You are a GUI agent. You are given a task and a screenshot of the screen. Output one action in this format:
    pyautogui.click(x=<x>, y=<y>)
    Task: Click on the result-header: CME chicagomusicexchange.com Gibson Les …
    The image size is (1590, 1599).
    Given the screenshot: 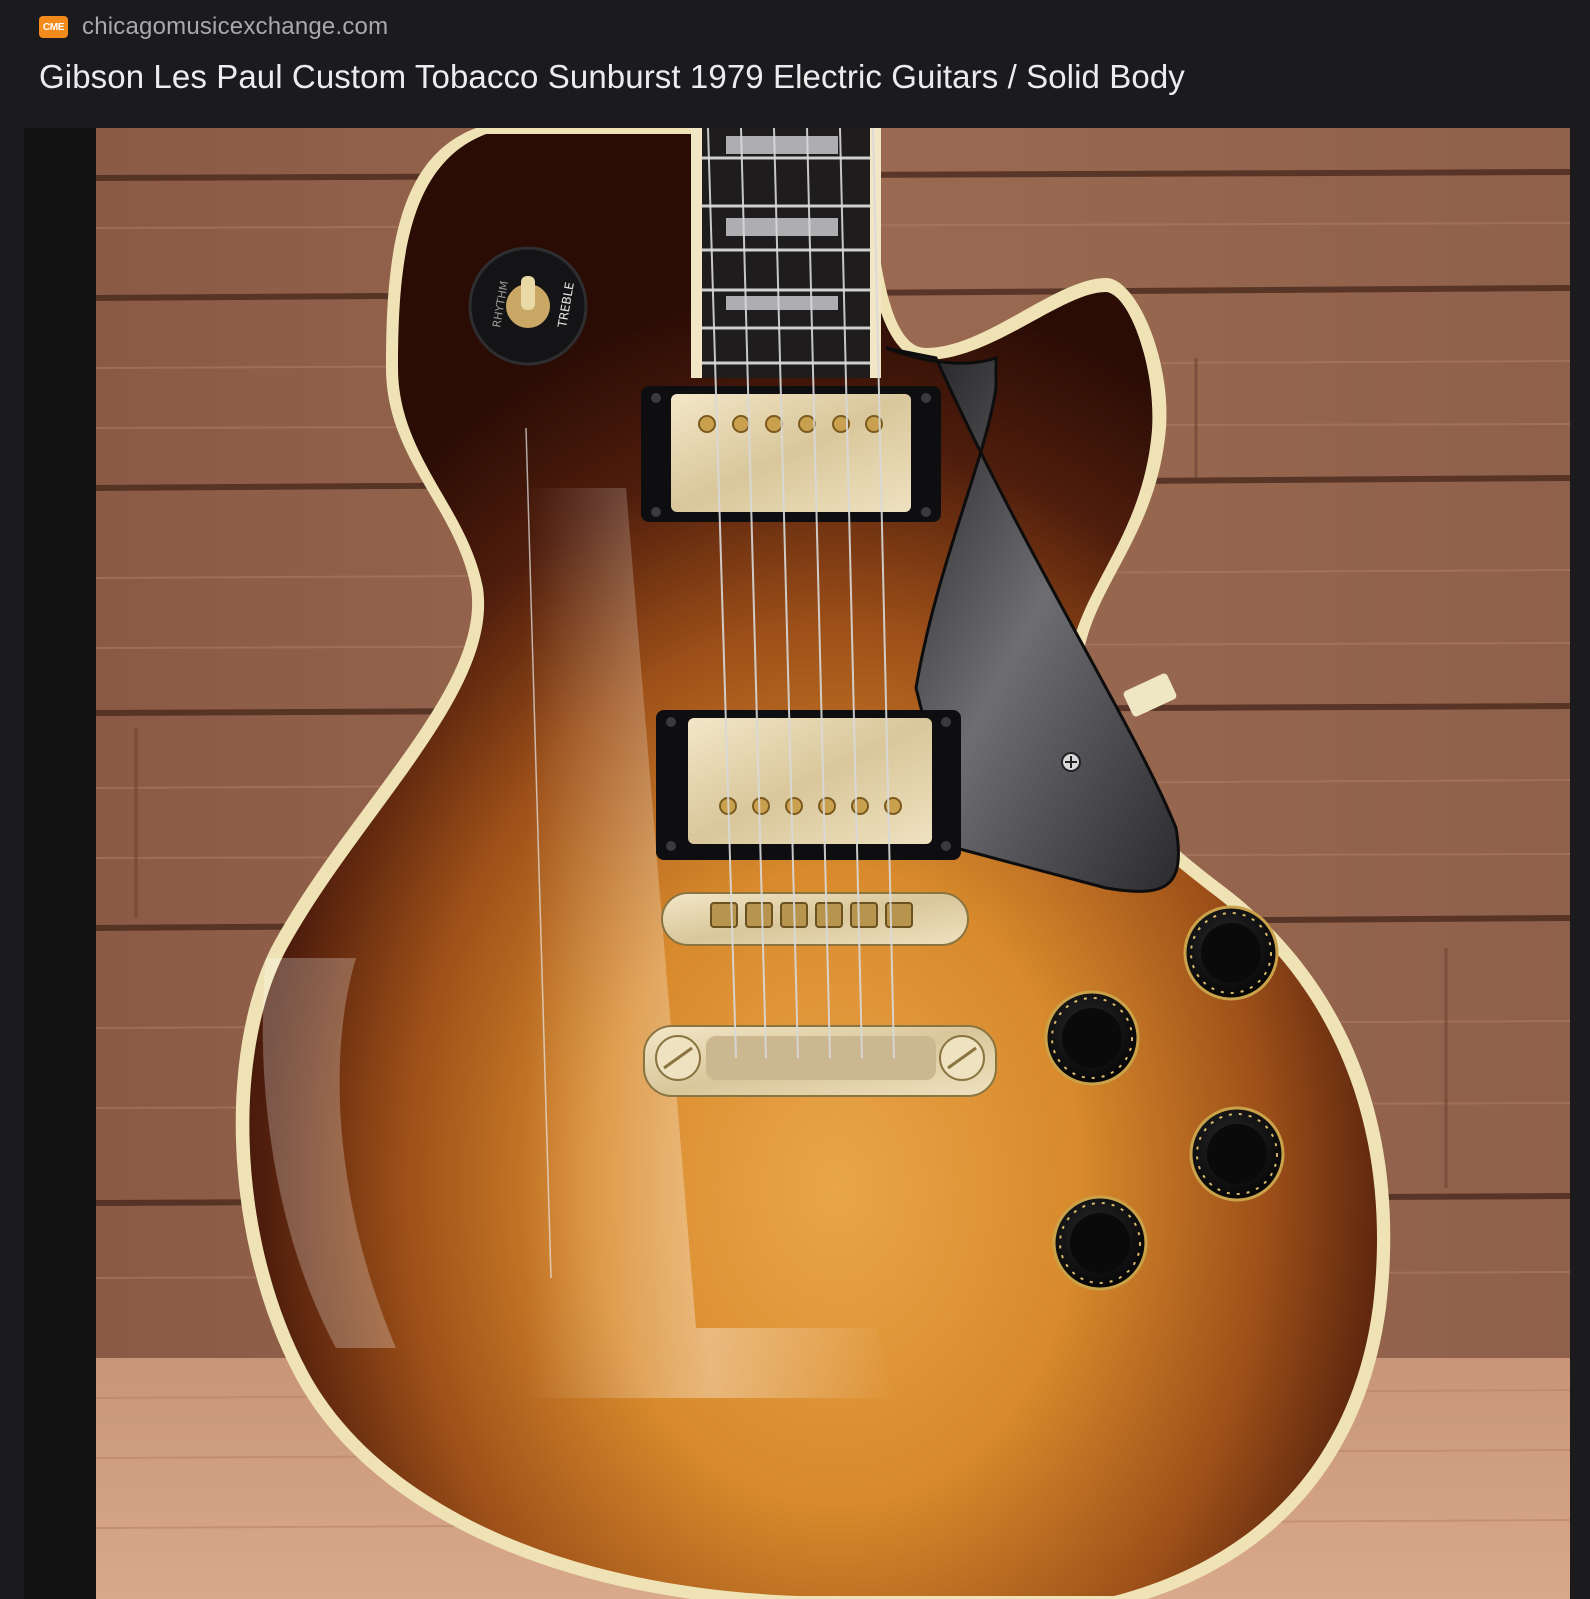 What is the action you would take?
    pyautogui.click(x=795, y=64)
    